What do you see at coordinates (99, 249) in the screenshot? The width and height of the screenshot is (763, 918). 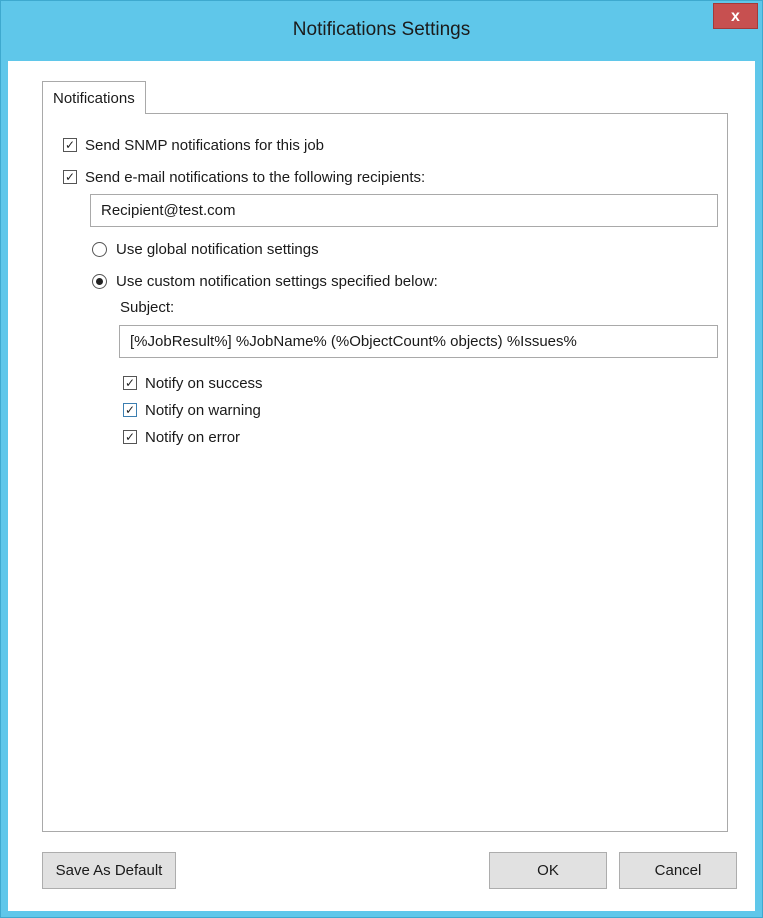 I see `use-global-radio` at bounding box center [99, 249].